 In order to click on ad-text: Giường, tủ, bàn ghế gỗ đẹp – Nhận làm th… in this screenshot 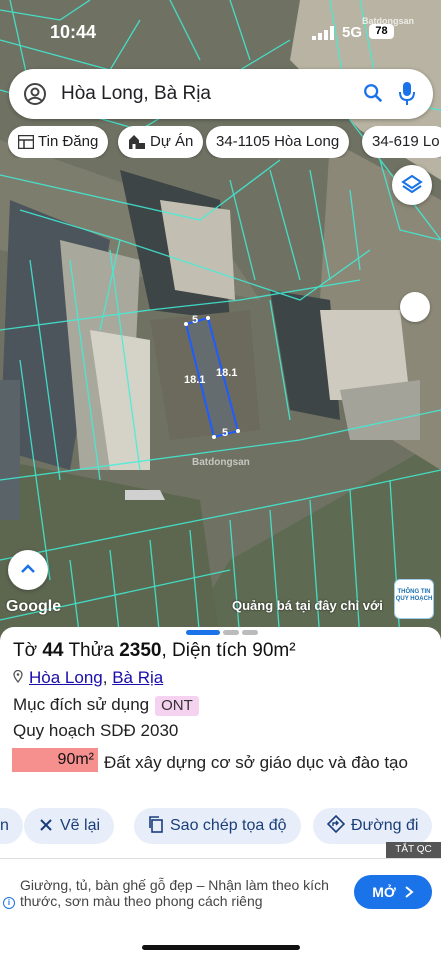, I will do `click(174, 893)`.